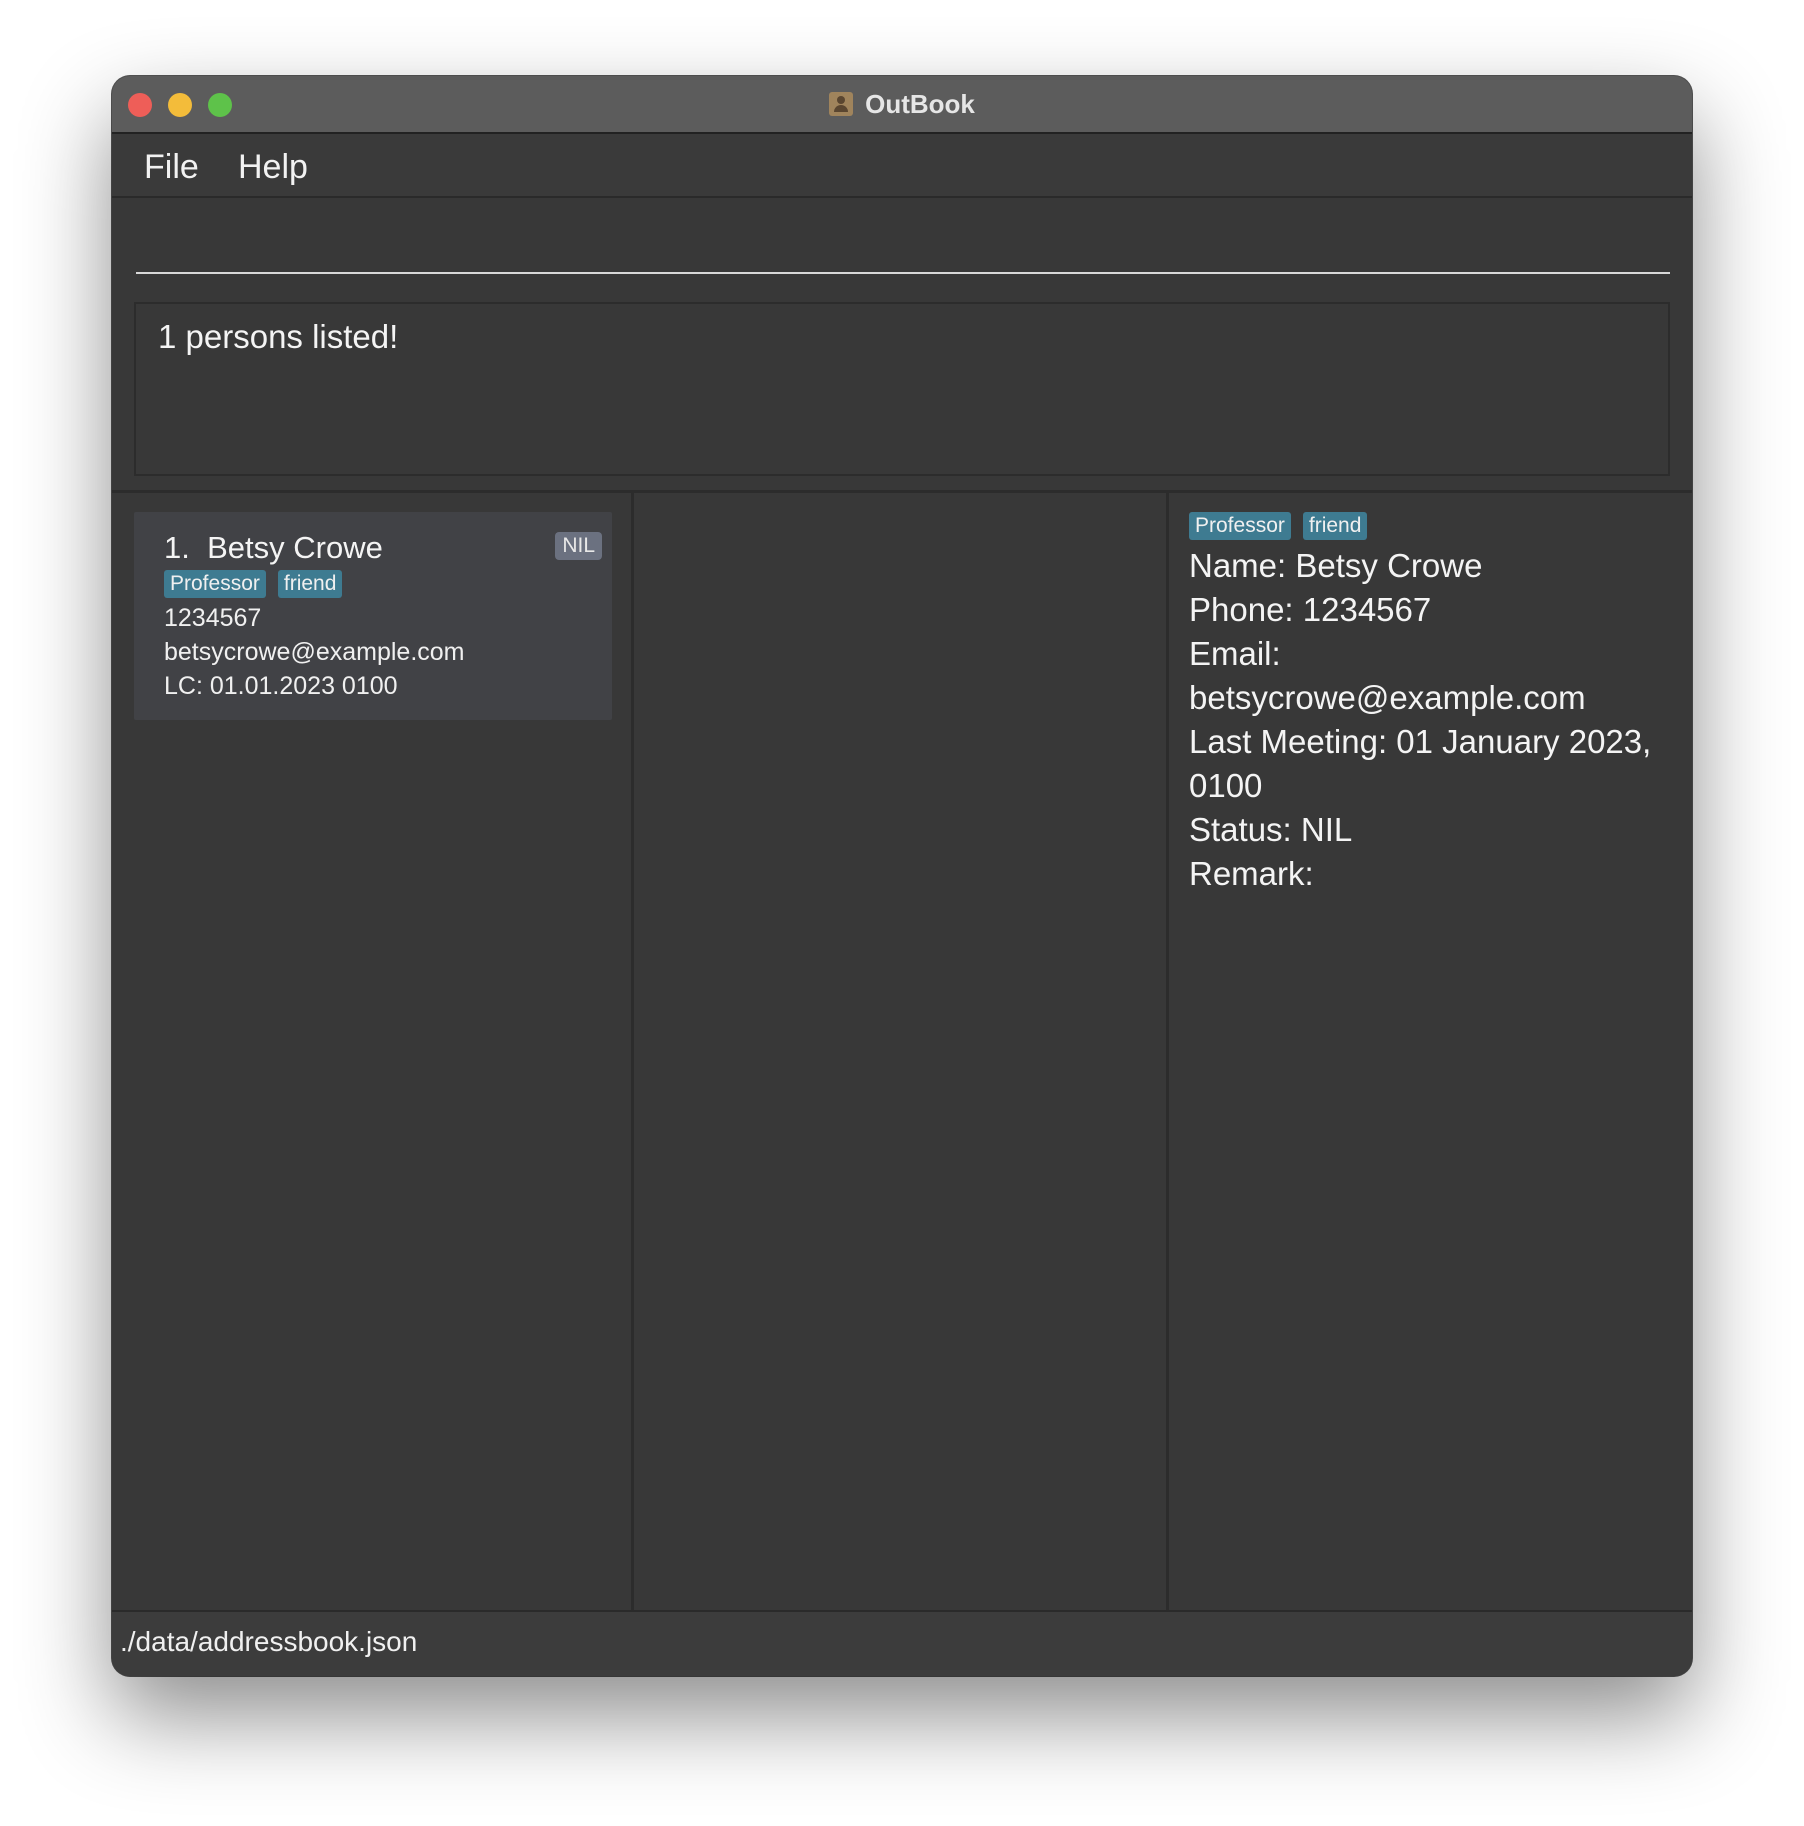 Image resolution: width=1804 pixels, height=1826 pixels. Describe the element at coordinates (1271, 829) in the screenshot. I see `detail-status: Status: NIL` at that location.